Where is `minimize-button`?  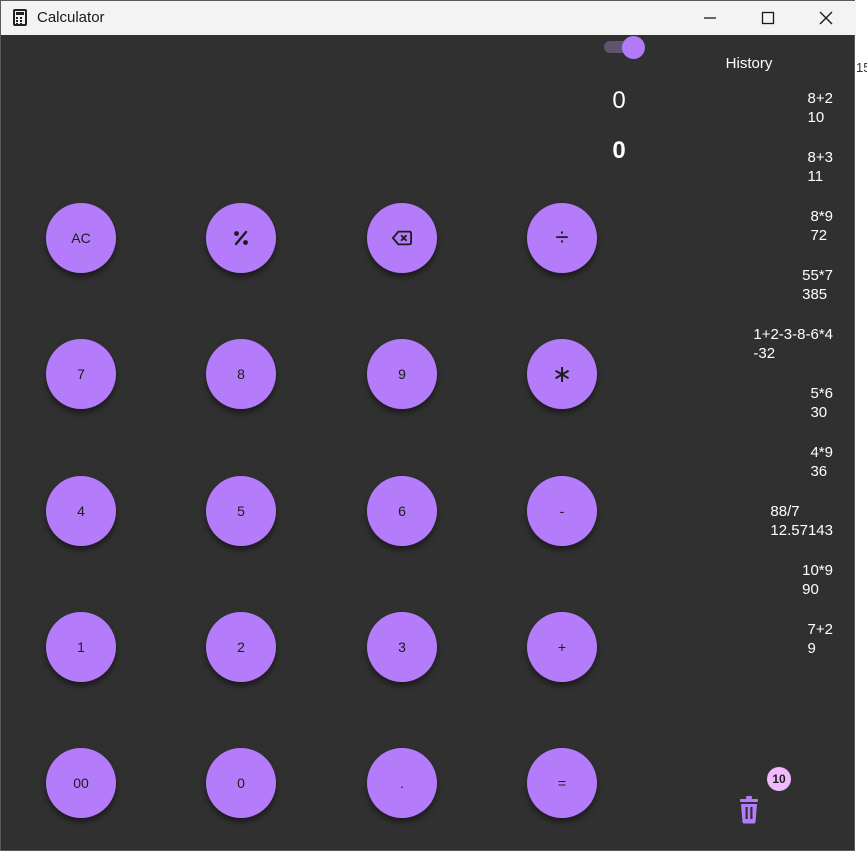 minimize-button is located at coordinates (710, 18).